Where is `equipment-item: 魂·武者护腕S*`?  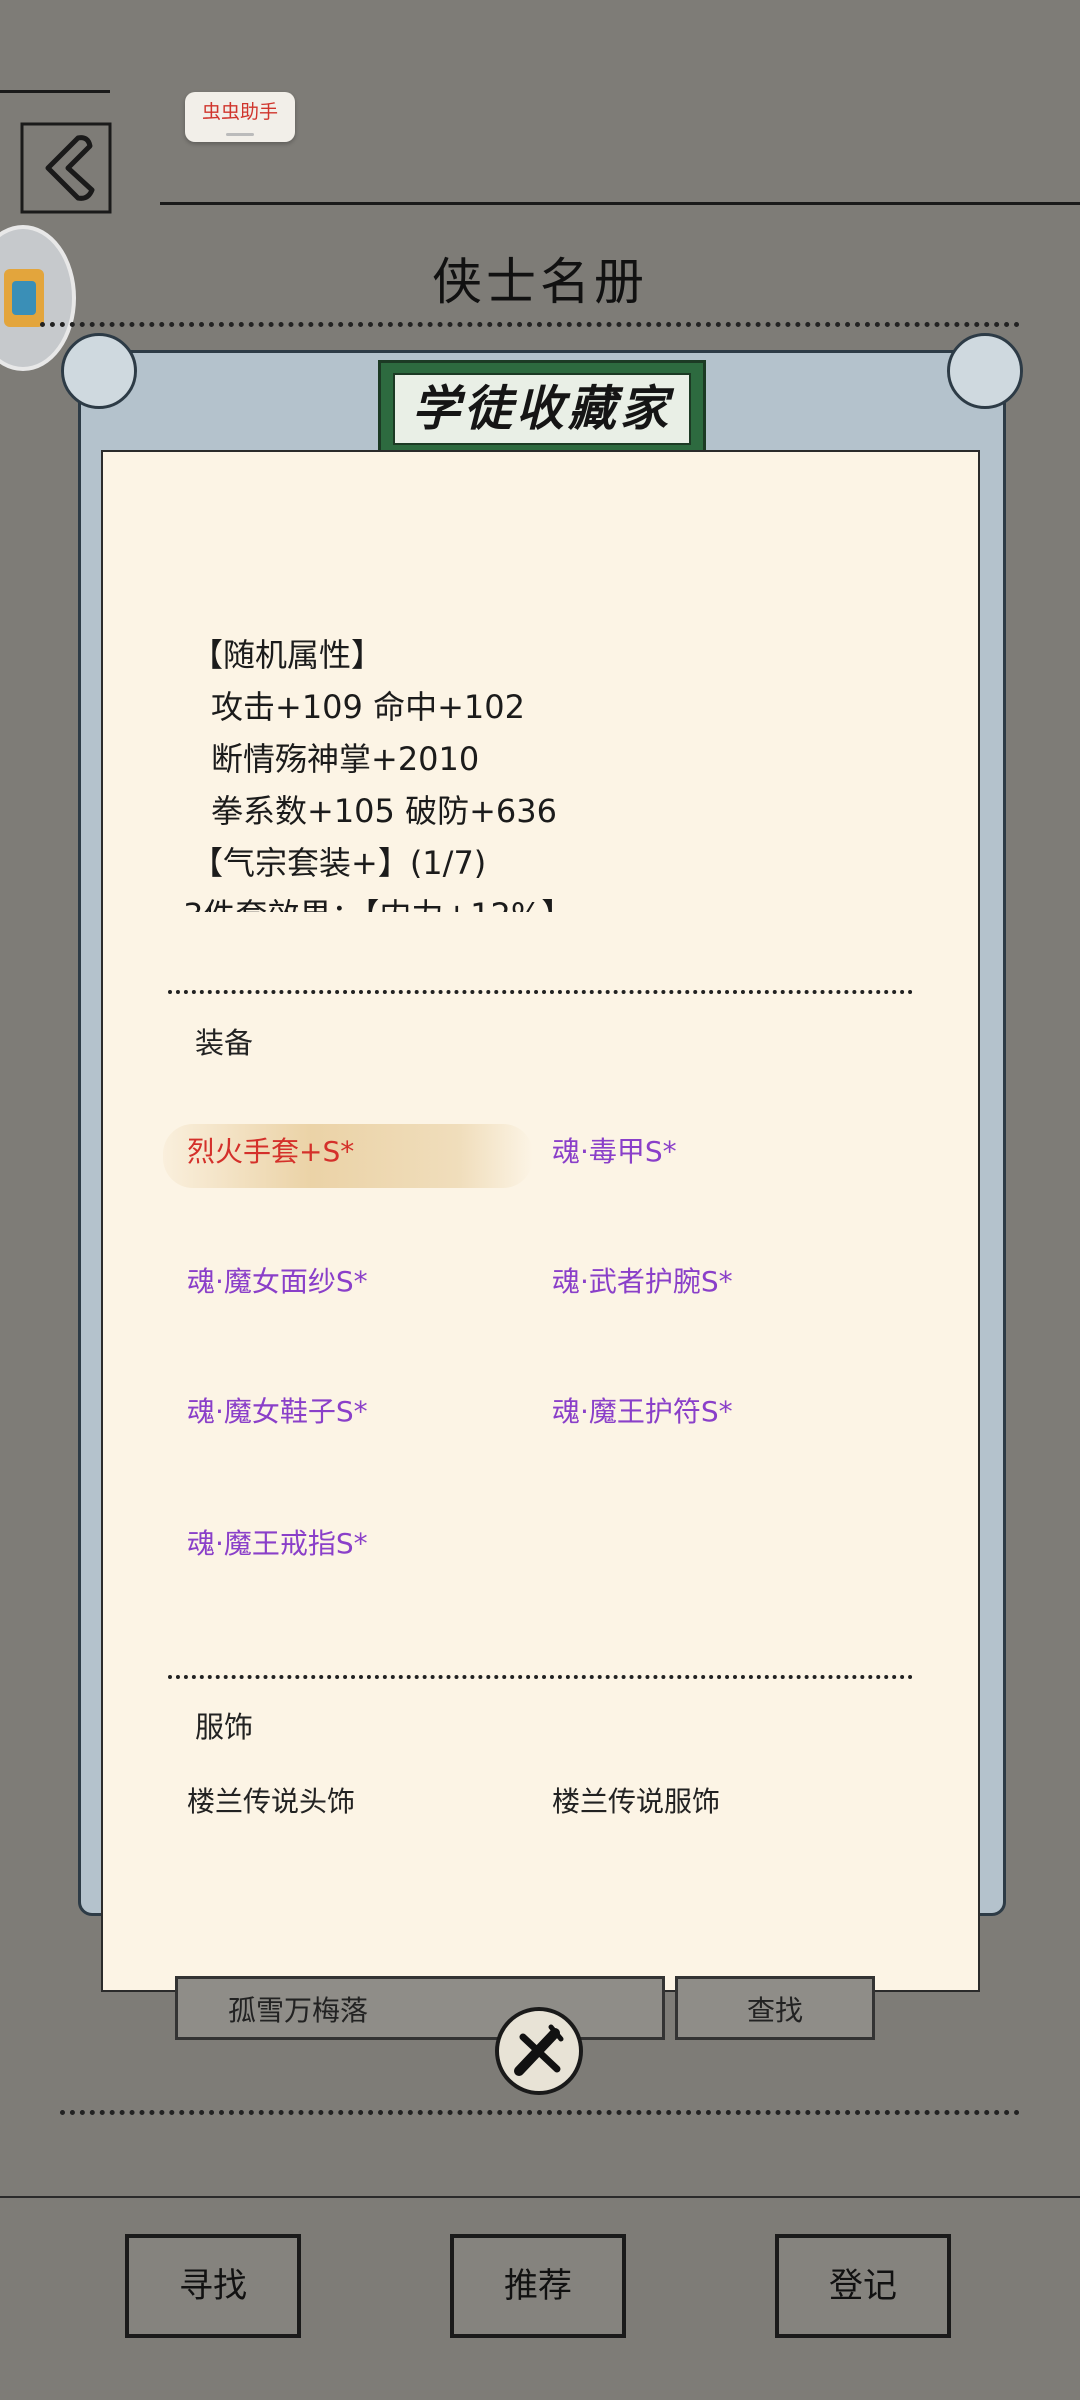 equipment-item: 魂·武者护腕S* is located at coordinates (642, 1280).